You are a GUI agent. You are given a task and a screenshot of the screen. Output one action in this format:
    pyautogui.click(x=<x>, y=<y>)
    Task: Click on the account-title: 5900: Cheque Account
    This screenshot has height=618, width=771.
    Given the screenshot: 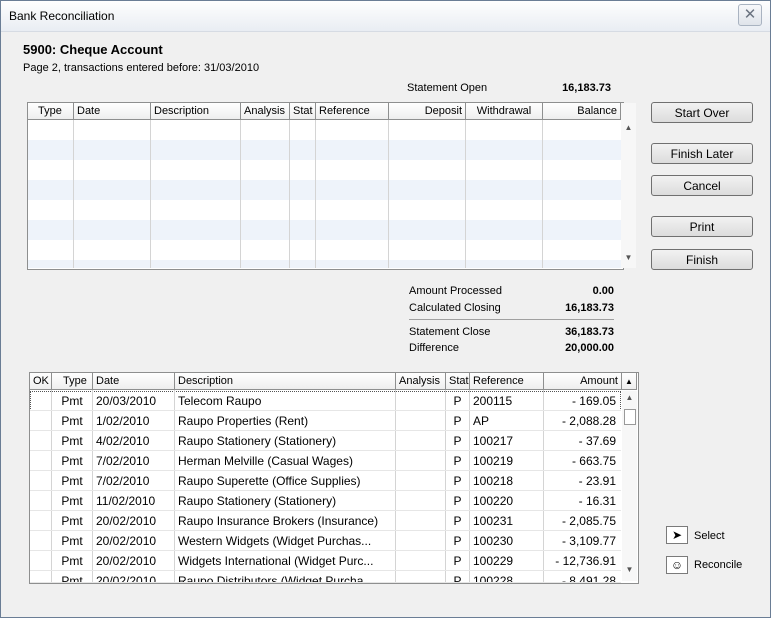 What is the action you would take?
    pyautogui.click(x=93, y=49)
    